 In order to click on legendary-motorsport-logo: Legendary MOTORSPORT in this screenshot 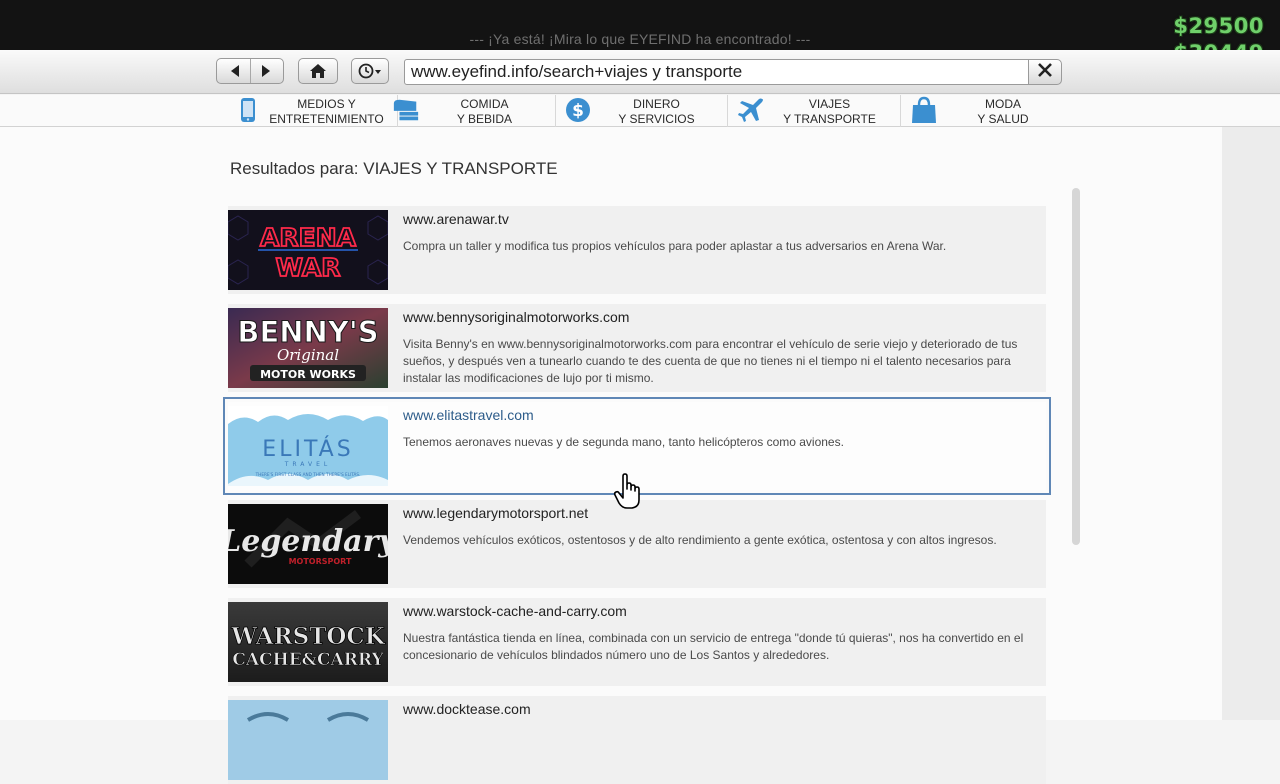, I will do `click(308, 544)`.